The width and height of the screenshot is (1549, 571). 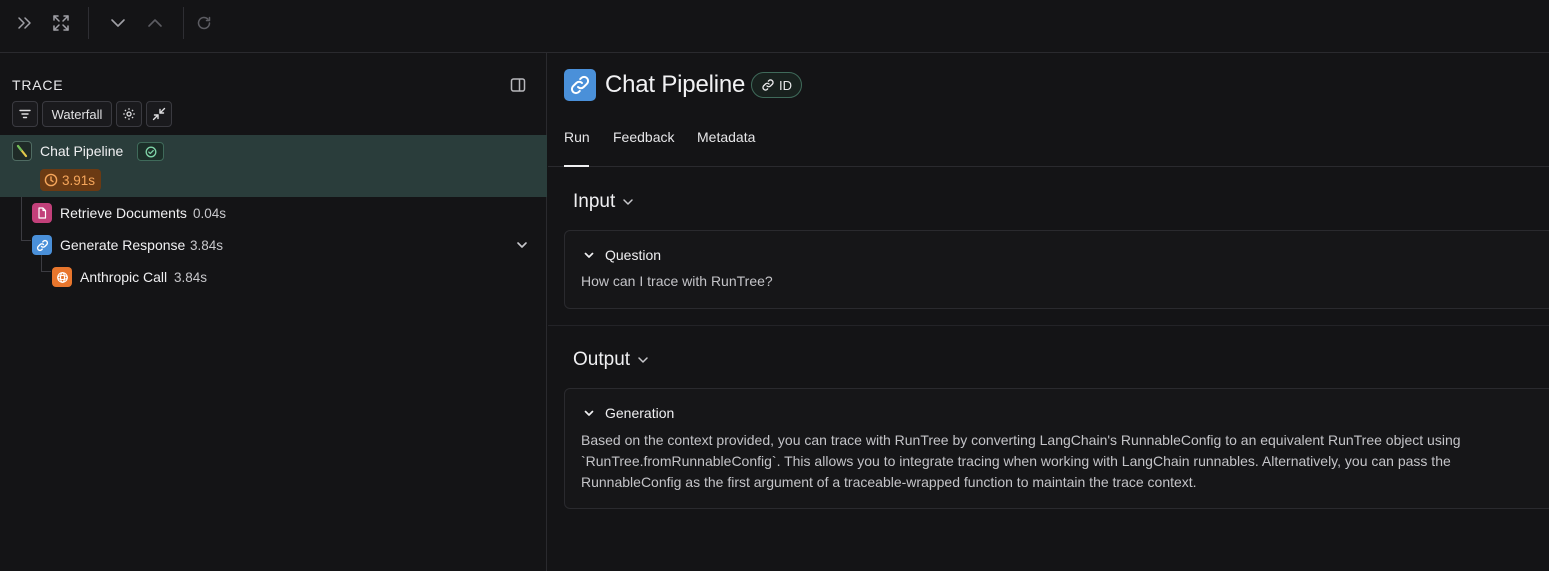 I want to click on question-field-toggle: Question, so click(x=622, y=255).